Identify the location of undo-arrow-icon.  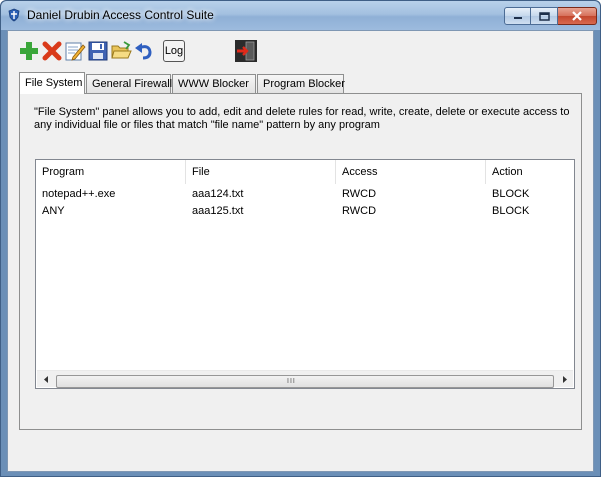
(143, 51).